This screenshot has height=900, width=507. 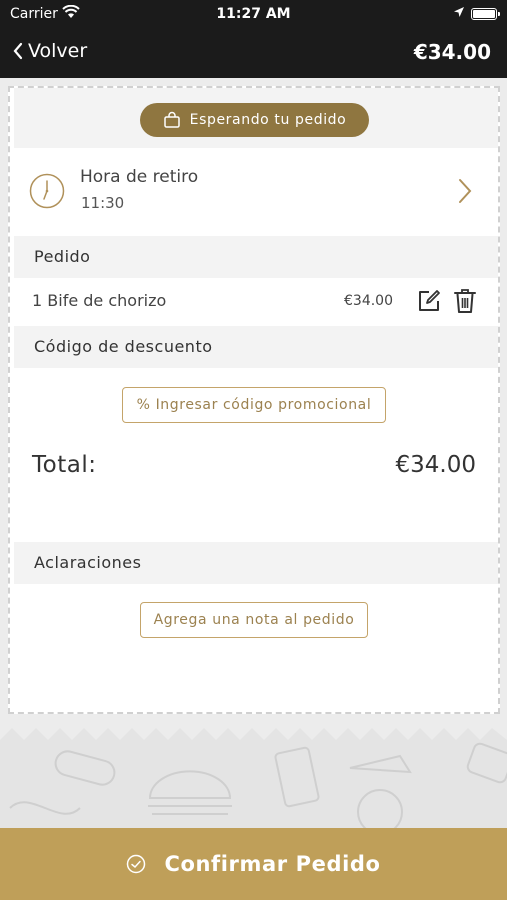 I want to click on back-button: Volver, so click(x=49, y=51).